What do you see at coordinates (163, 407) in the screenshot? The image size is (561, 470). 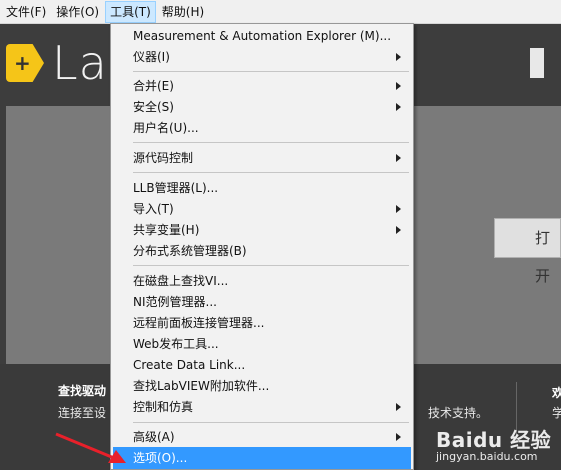 I see `menuitem-label: 控制和仿真` at bounding box center [163, 407].